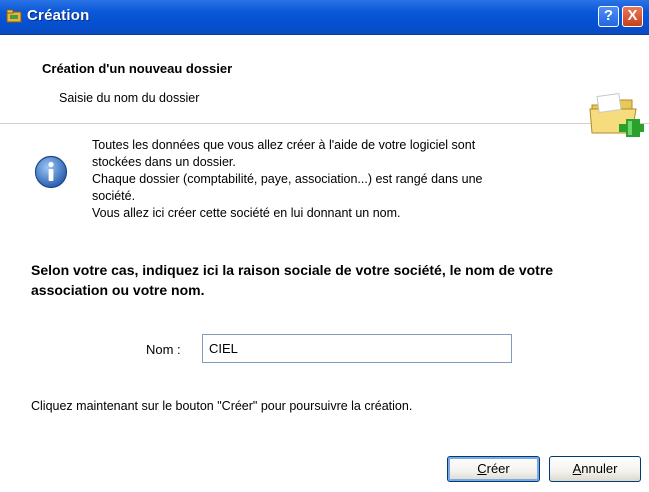 Image resolution: width=649 pixels, height=492 pixels. I want to click on create-button-label: réer, so click(498, 468).